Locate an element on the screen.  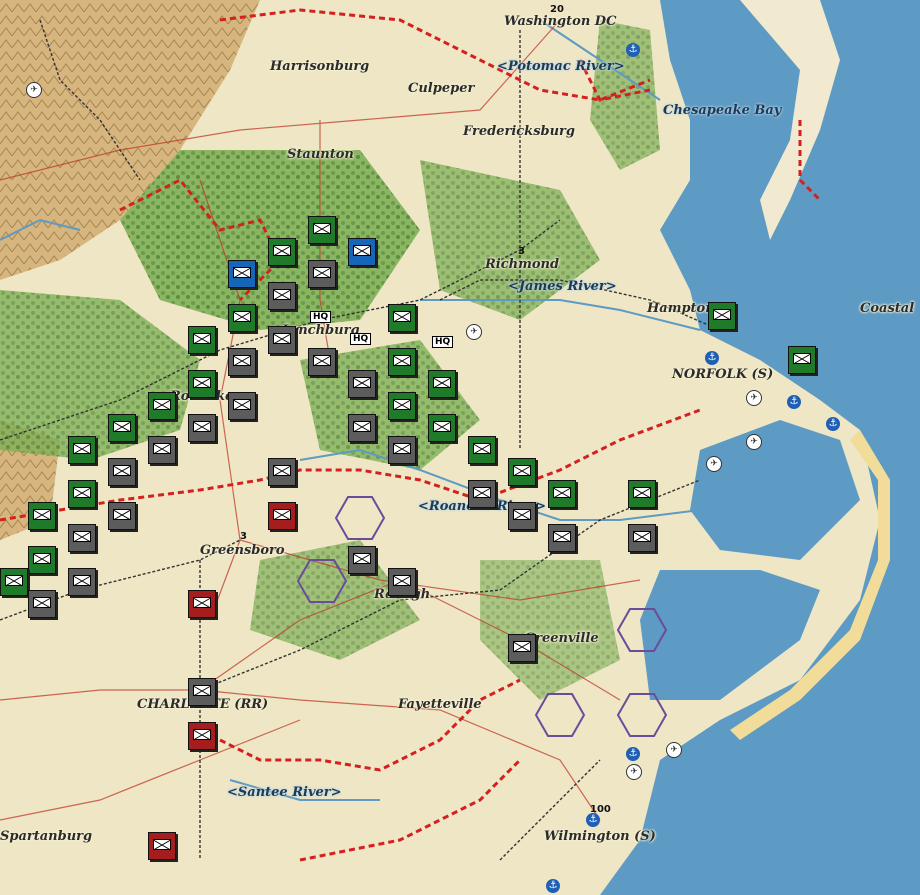
city-label: Wilmington (S) is located at coordinates (600, 836).